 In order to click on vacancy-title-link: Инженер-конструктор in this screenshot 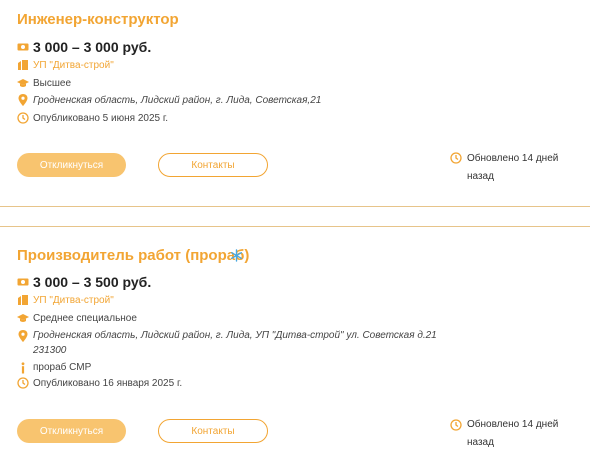, I will do `click(98, 19)`.